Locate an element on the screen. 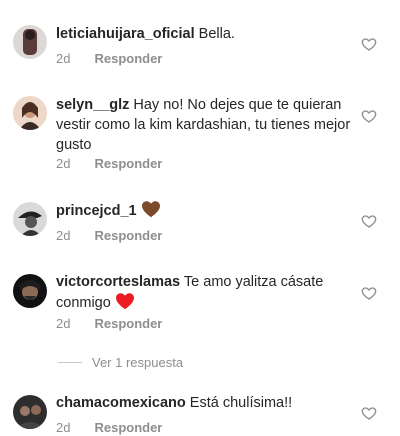  comment-body: Bella. is located at coordinates (216, 34).